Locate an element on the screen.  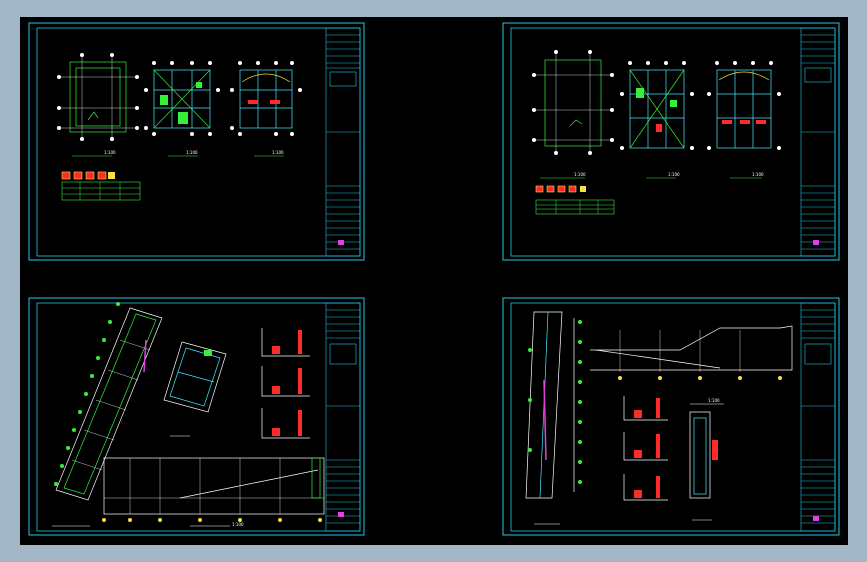
sheet-2-plan-a is located at coordinates (573, 102).